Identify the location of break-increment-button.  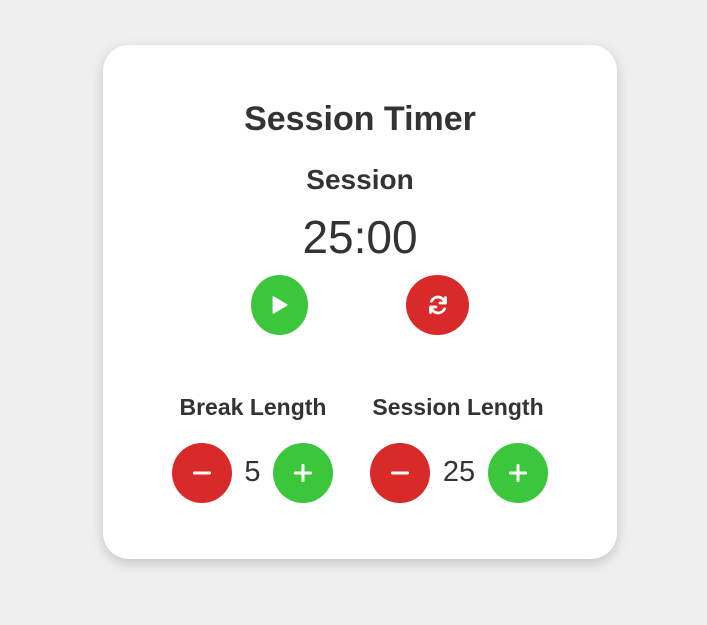
(303, 473).